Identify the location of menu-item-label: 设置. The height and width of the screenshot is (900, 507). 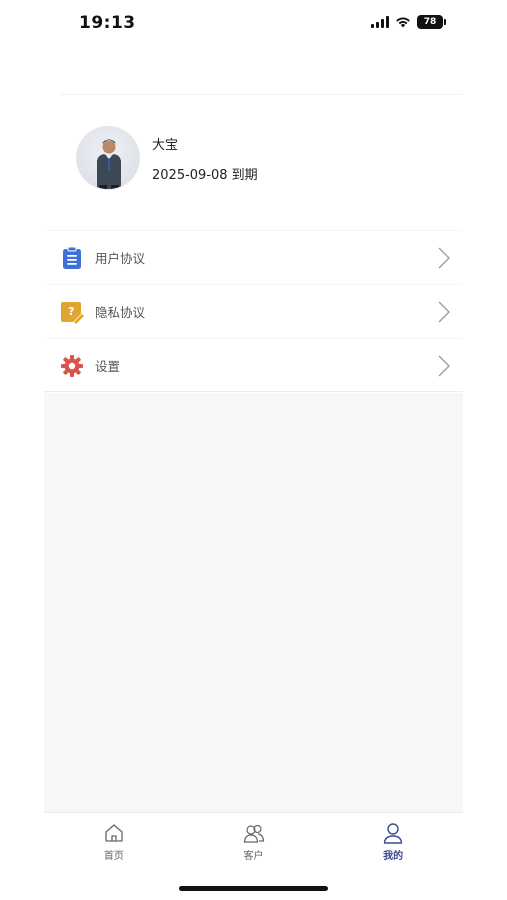
(108, 366).